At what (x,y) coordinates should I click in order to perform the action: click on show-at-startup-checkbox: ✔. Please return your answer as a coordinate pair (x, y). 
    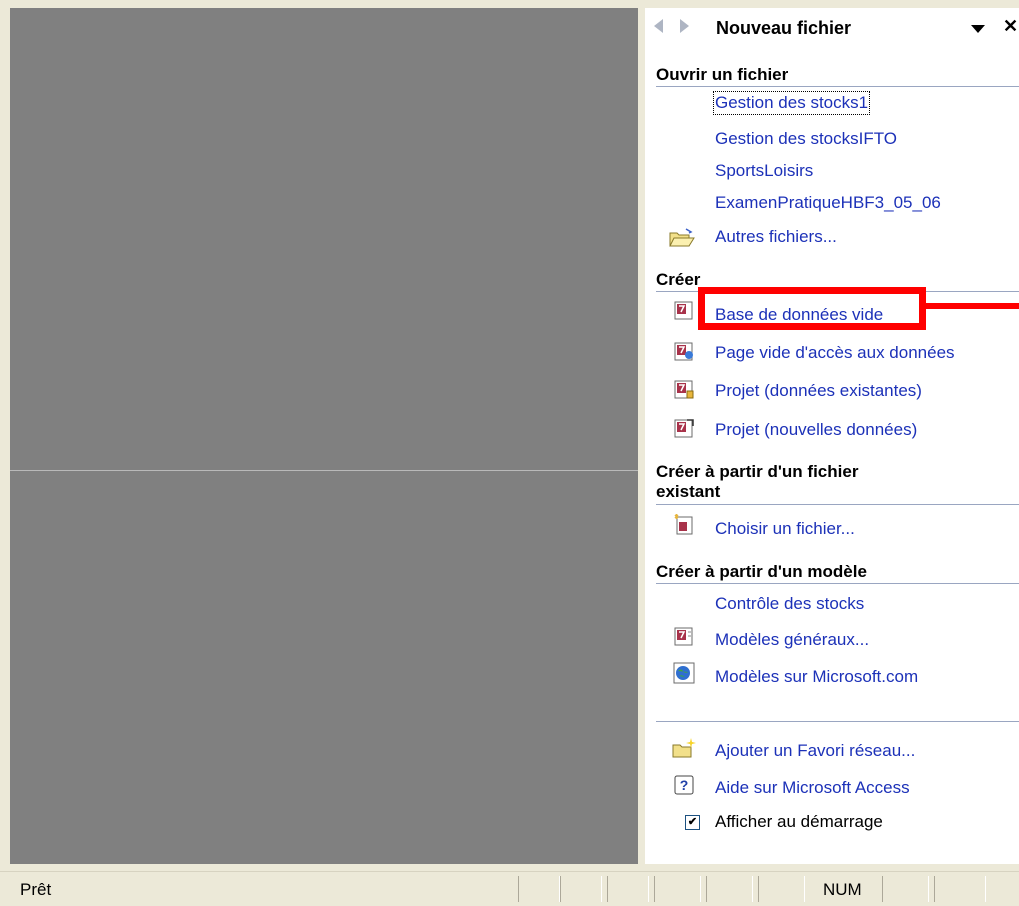
    Looking at the image, I should click on (692, 822).